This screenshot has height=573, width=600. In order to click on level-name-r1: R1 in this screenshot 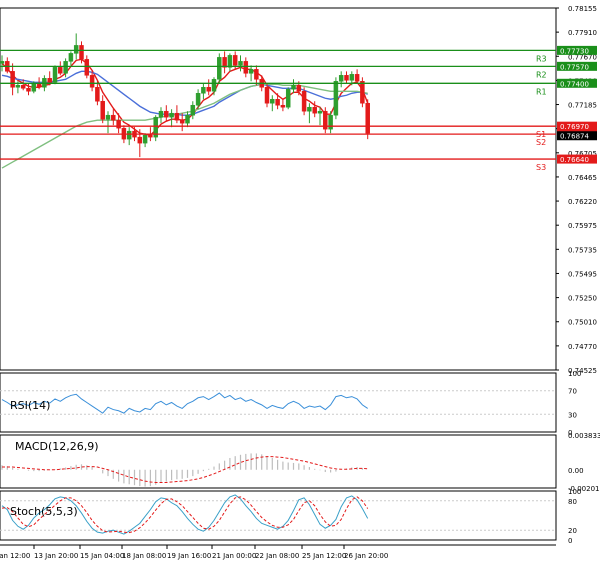, I will do `click(541, 91)`.